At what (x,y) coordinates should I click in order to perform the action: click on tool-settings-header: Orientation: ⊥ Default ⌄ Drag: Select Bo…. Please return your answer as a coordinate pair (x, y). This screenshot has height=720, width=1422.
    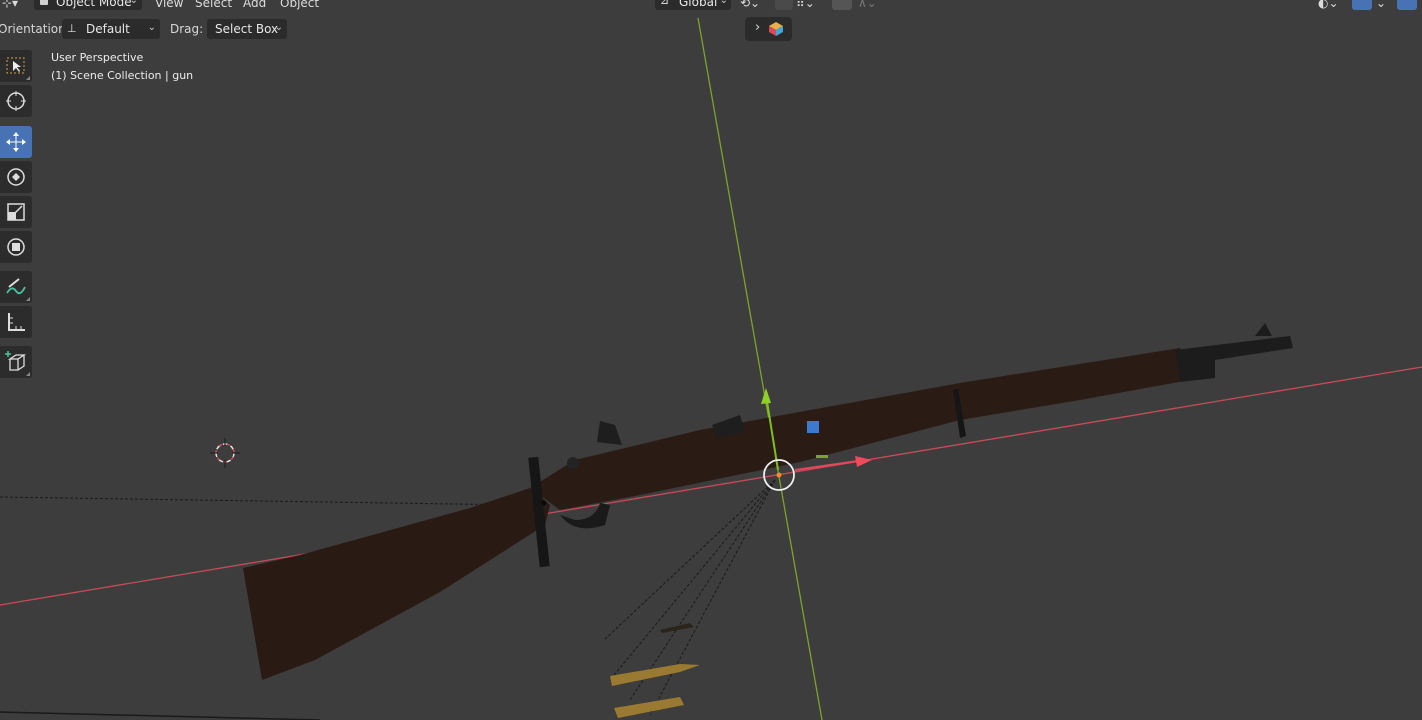
    Looking at the image, I should click on (150, 29).